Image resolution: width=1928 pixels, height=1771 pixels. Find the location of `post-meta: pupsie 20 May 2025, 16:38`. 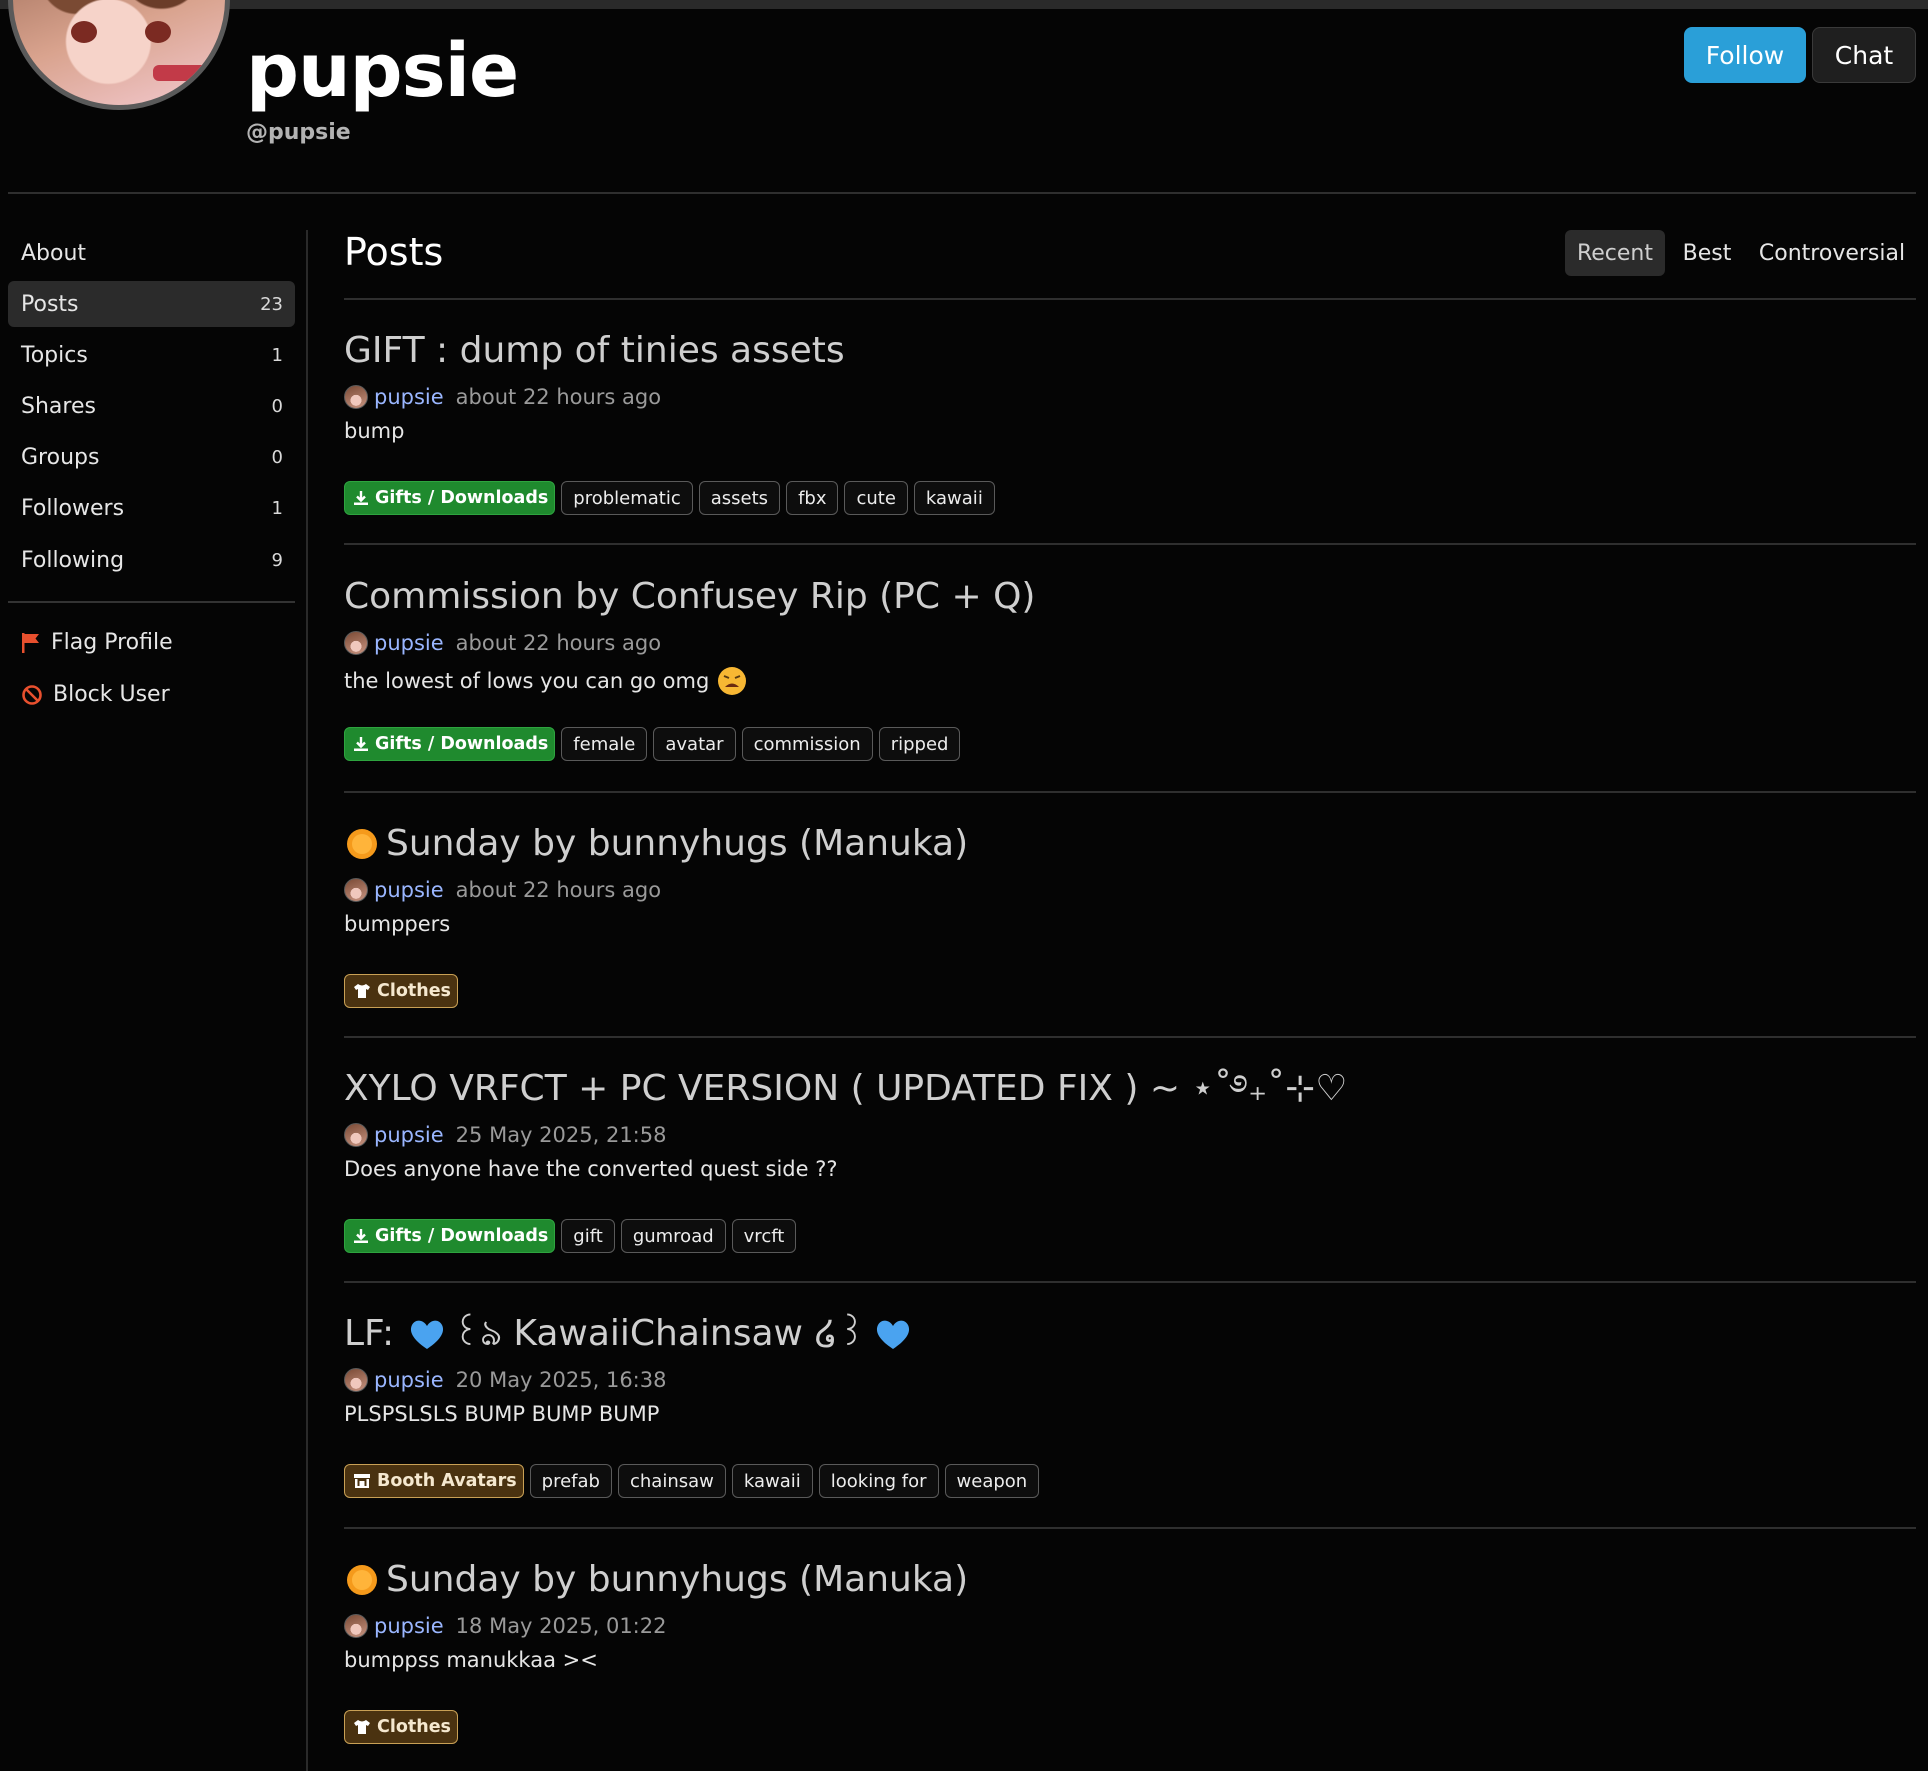

post-meta: pupsie 20 May 2025, 16:38 is located at coordinates (505, 1380).